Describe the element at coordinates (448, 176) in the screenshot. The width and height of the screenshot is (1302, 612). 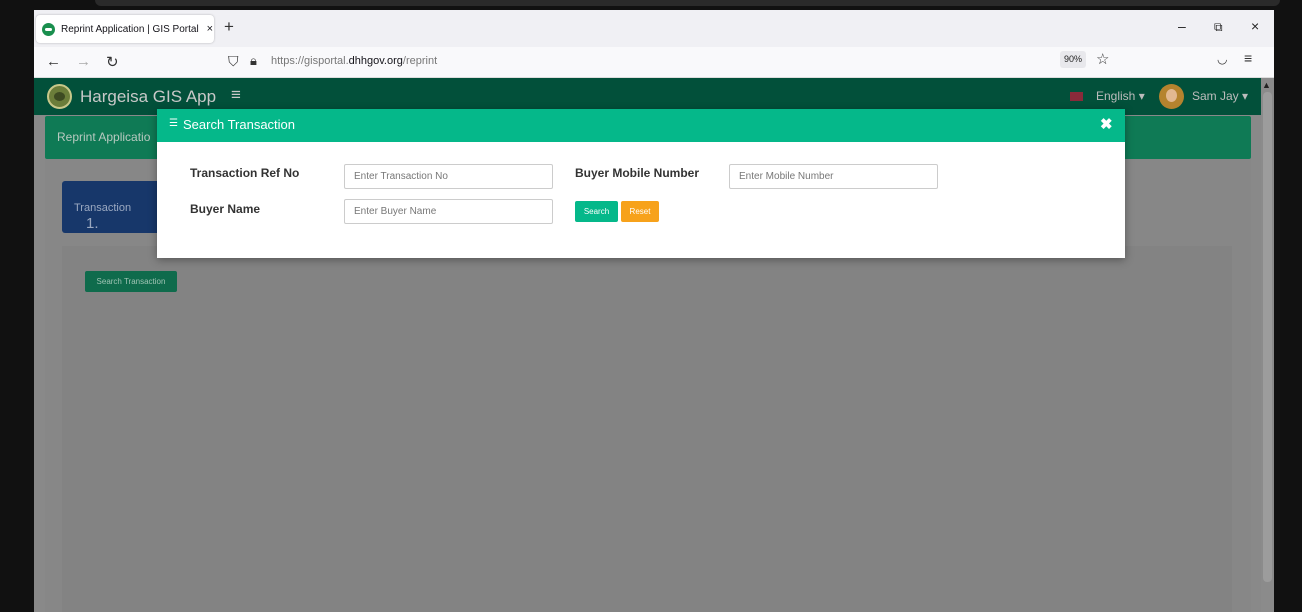
I see `transaction-ref-input` at that location.